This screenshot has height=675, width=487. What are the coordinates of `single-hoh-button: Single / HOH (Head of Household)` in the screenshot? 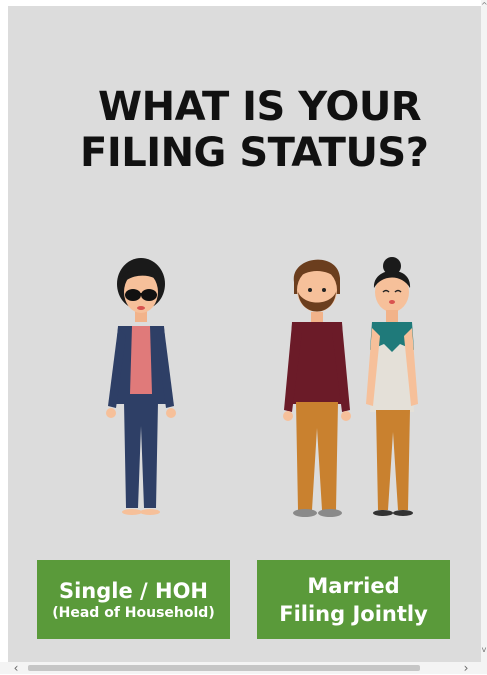 It's located at (133, 599).